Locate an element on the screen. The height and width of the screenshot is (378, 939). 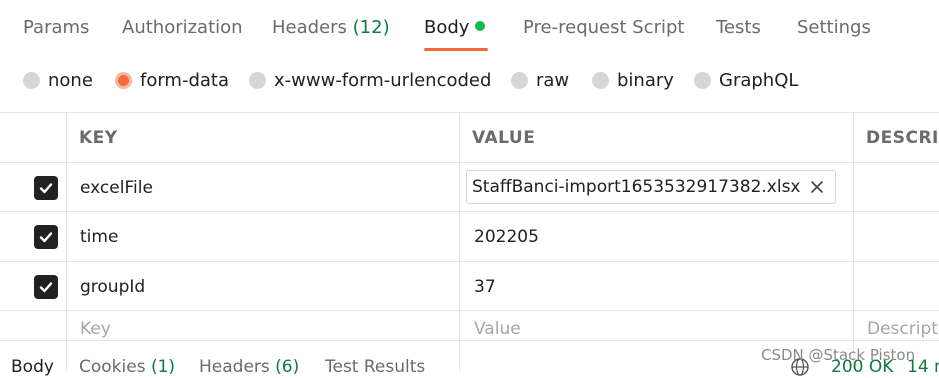
new-key-input: Key is located at coordinates (95, 330).